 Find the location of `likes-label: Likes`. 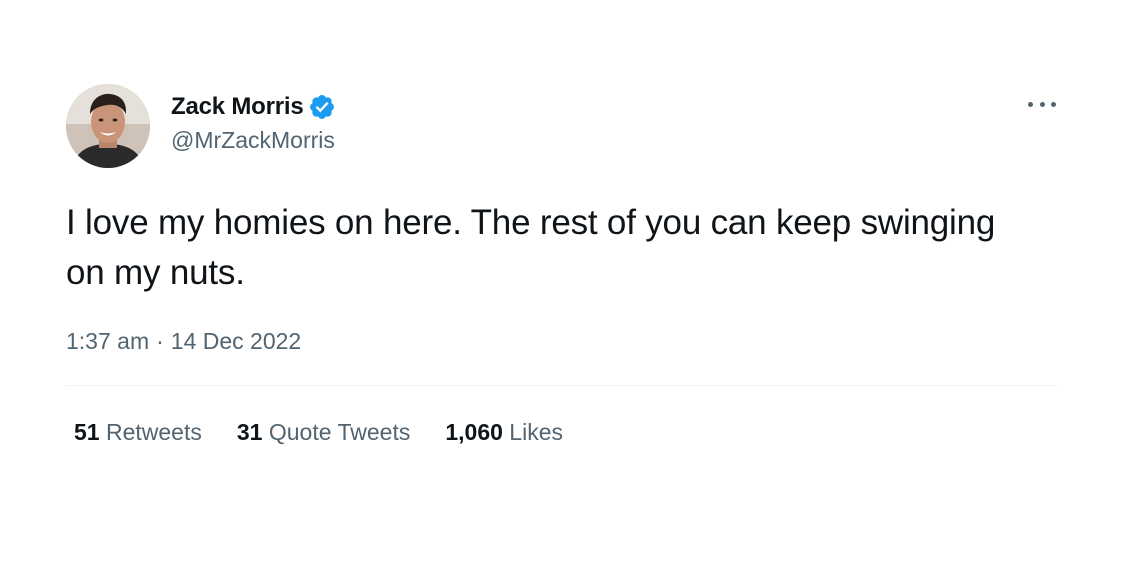

likes-label: Likes is located at coordinates (536, 431).